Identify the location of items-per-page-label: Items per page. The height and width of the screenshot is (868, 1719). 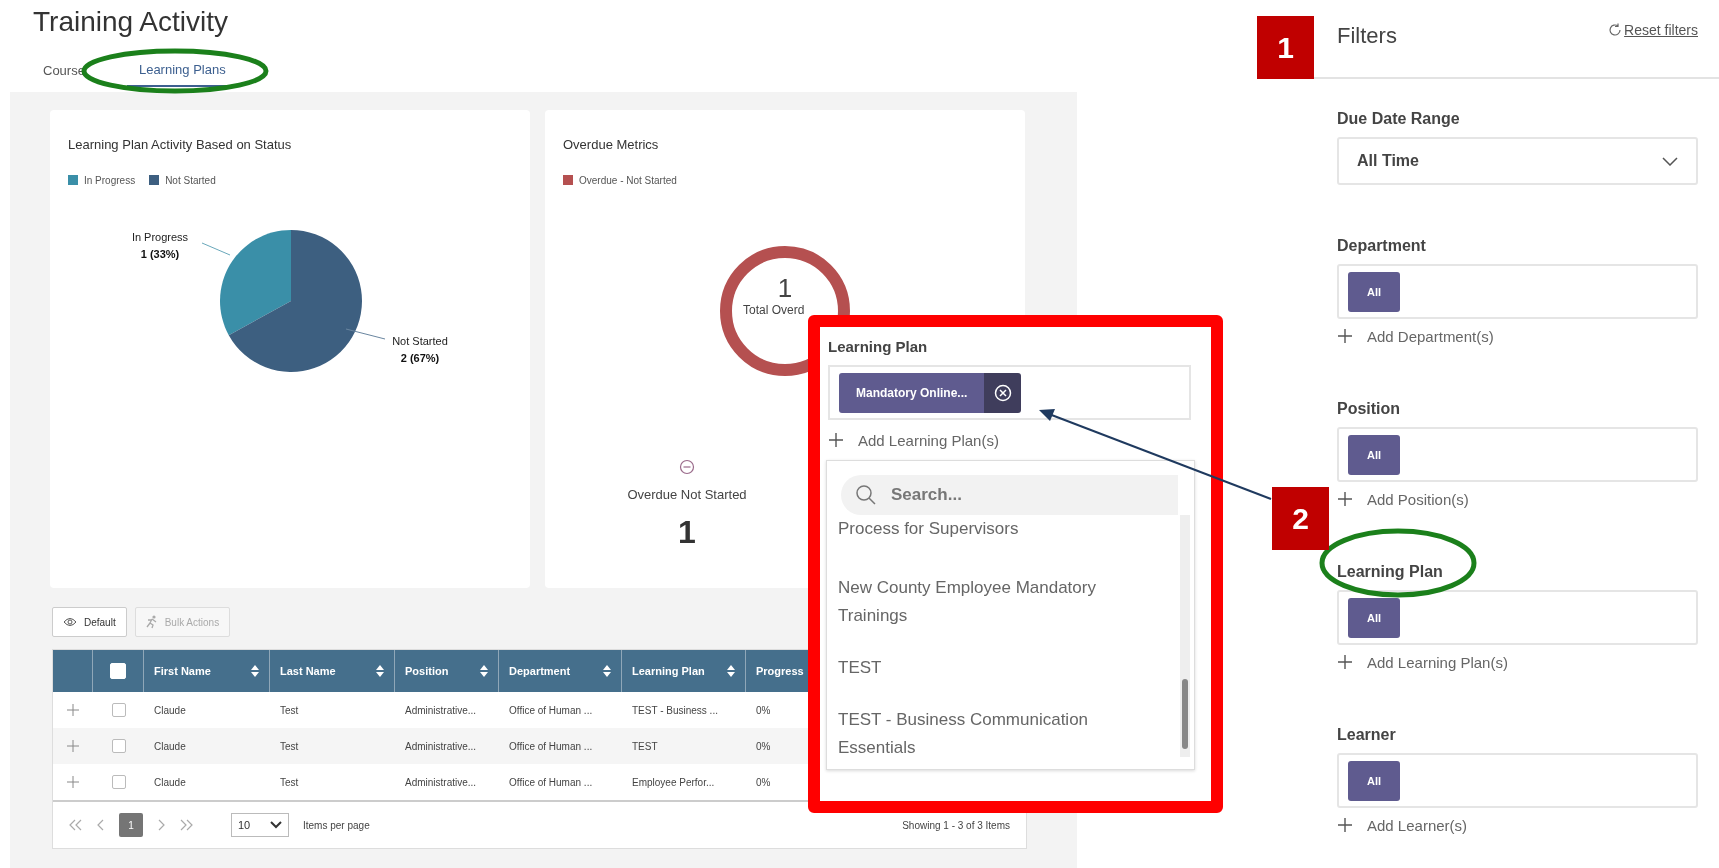
(336, 825).